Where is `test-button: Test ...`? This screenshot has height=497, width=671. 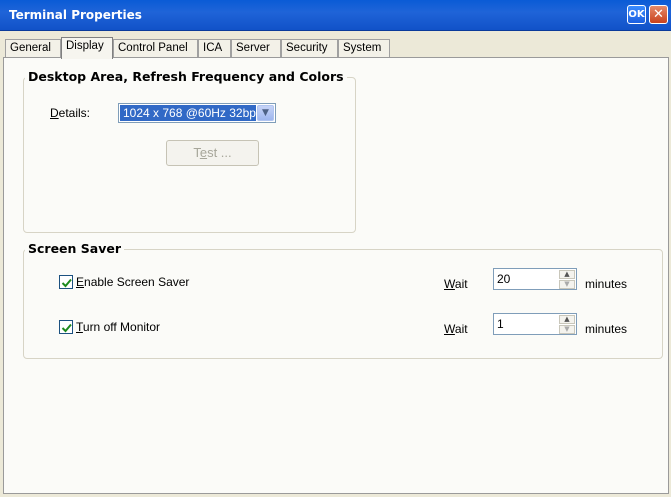 test-button: Test ... is located at coordinates (212, 153).